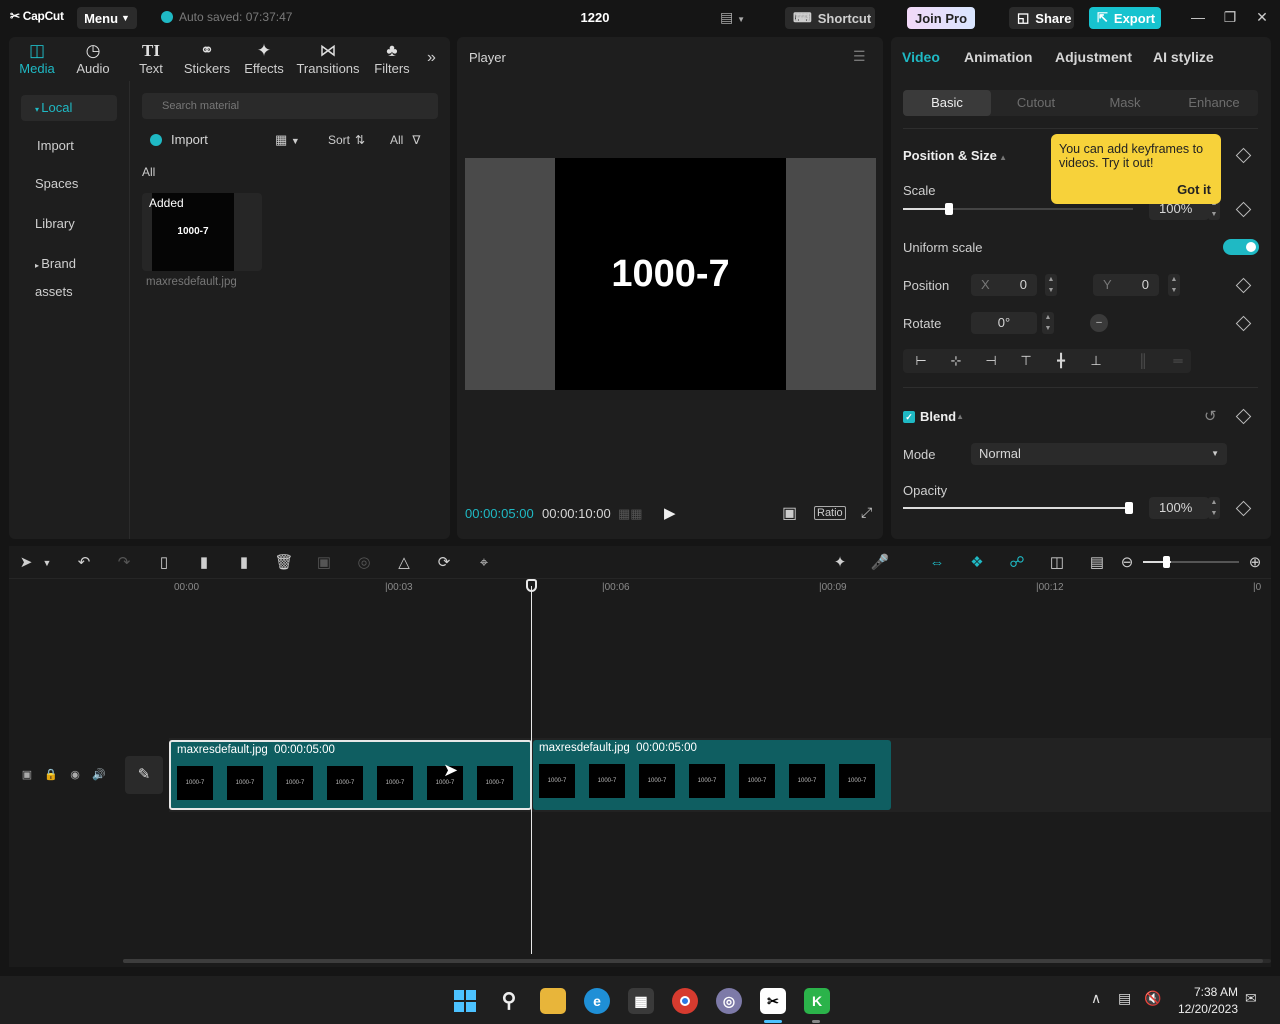 The image size is (1280, 1024). What do you see at coordinates (1099, 454) in the screenshot?
I see `blend-mode-select: Normal ▼` at bounding box center [1099, 454].